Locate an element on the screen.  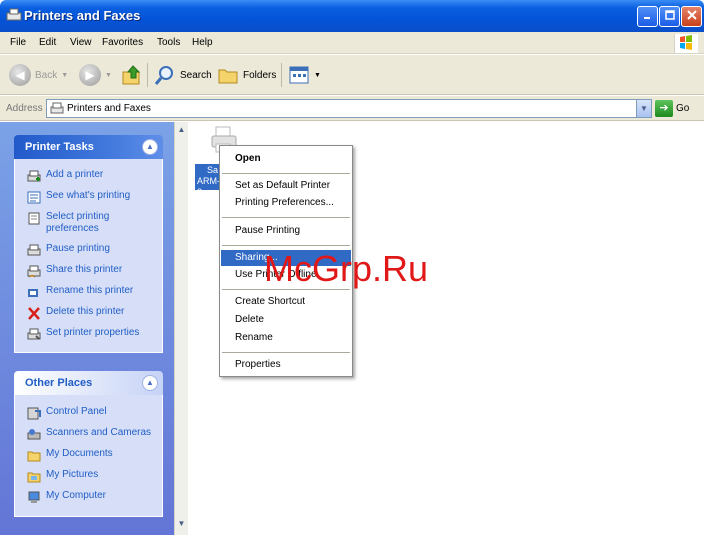
place-label: Scanners and Cameras is located at coordinates (99, 432).